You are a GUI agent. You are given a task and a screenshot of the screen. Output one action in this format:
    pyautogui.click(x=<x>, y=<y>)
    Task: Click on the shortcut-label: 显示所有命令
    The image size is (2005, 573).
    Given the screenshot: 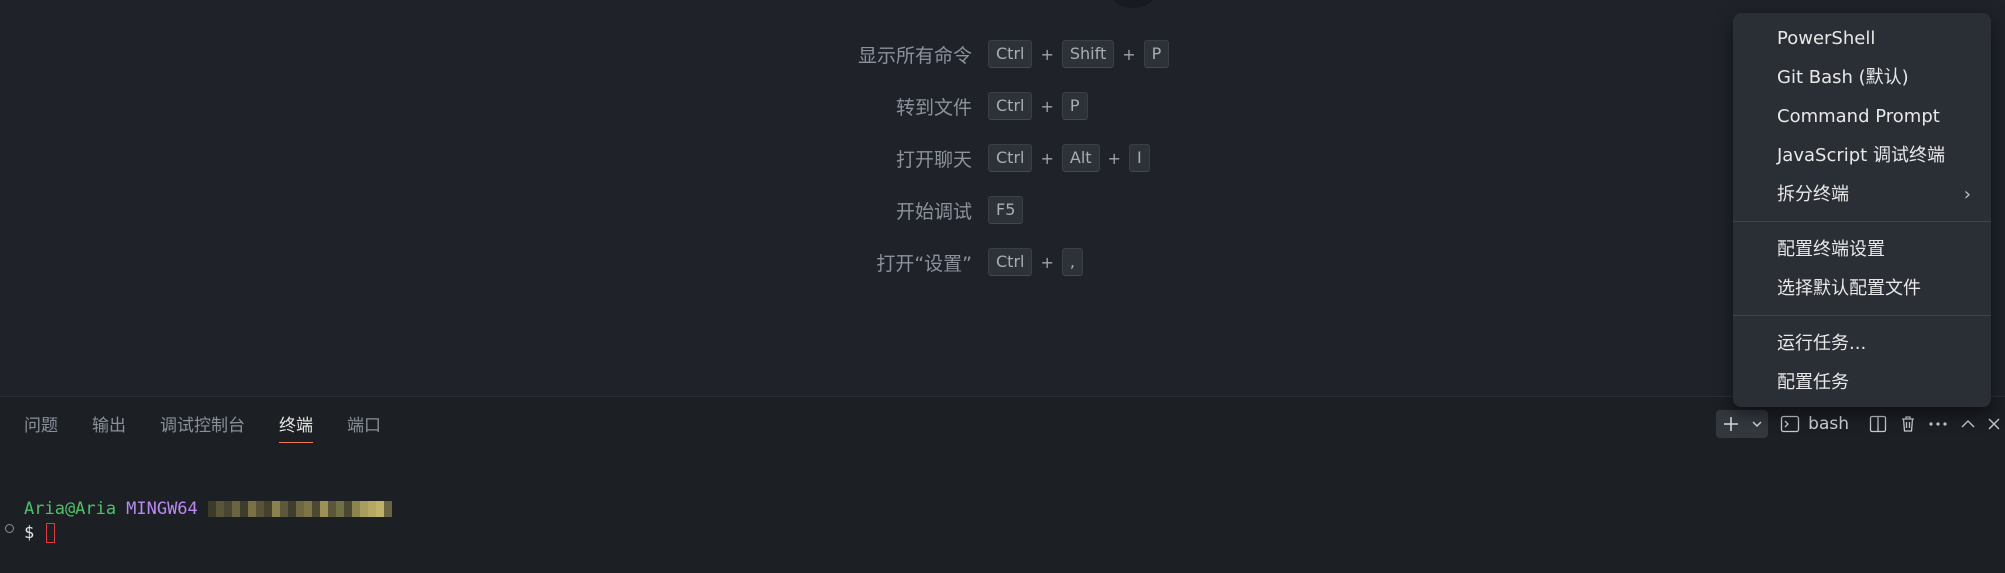 What is the action you would take?
    pyautogui.click(x=844, y=54)
    